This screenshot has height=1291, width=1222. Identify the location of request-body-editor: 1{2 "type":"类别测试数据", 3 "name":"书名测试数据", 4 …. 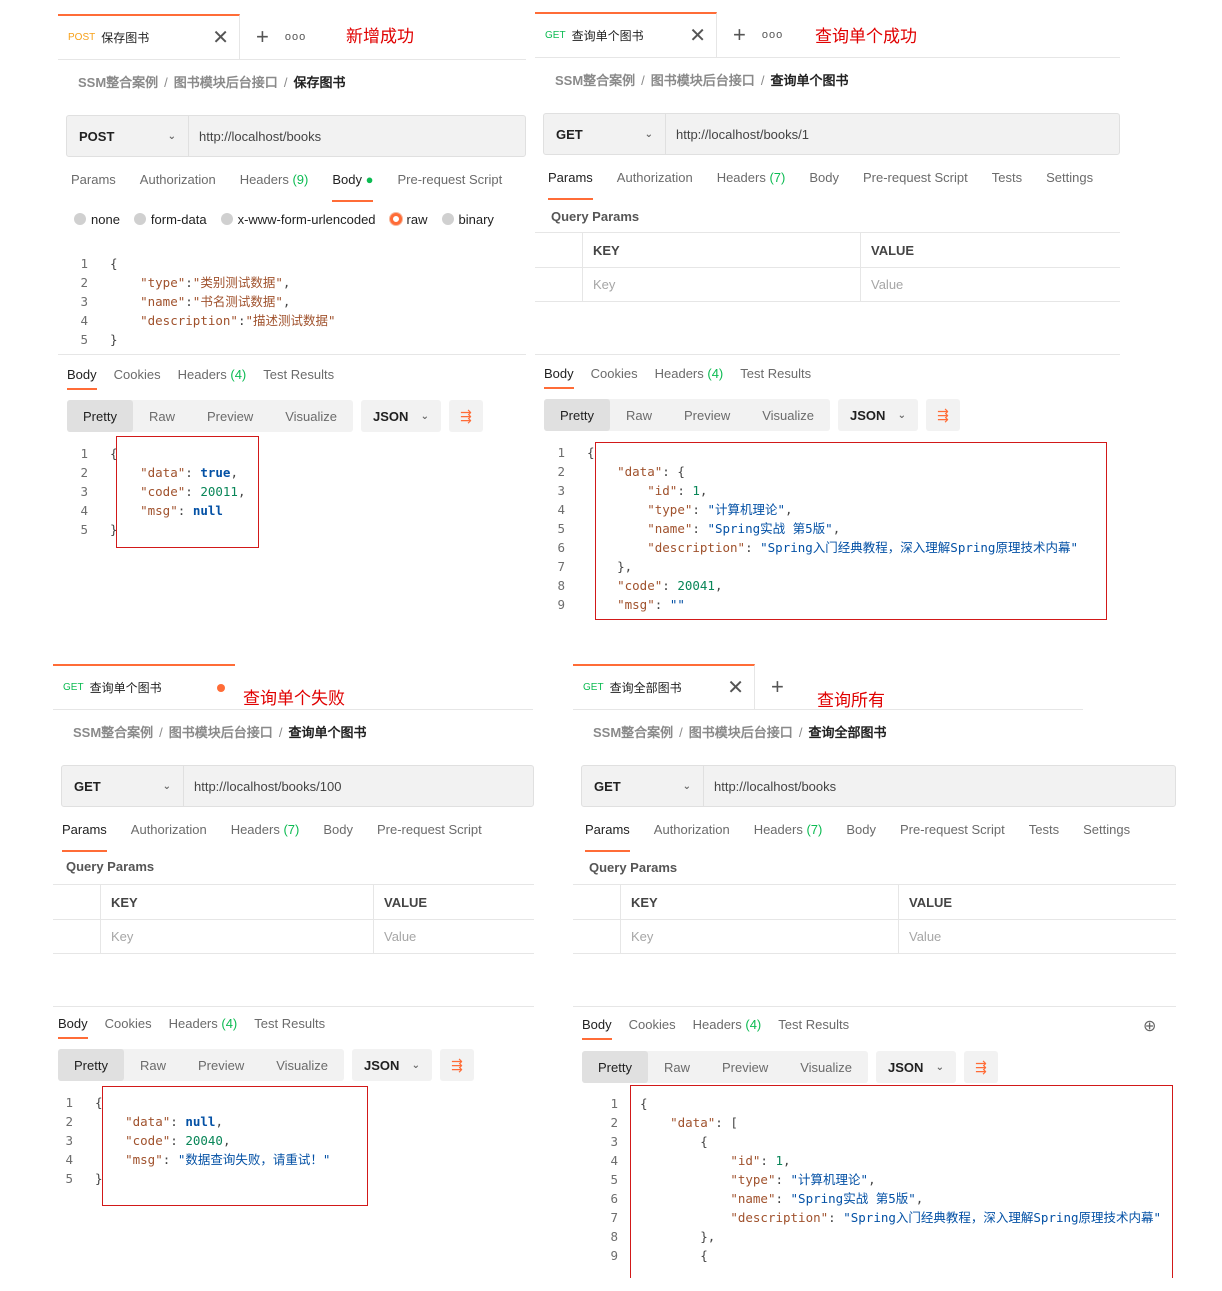
(196, 301).